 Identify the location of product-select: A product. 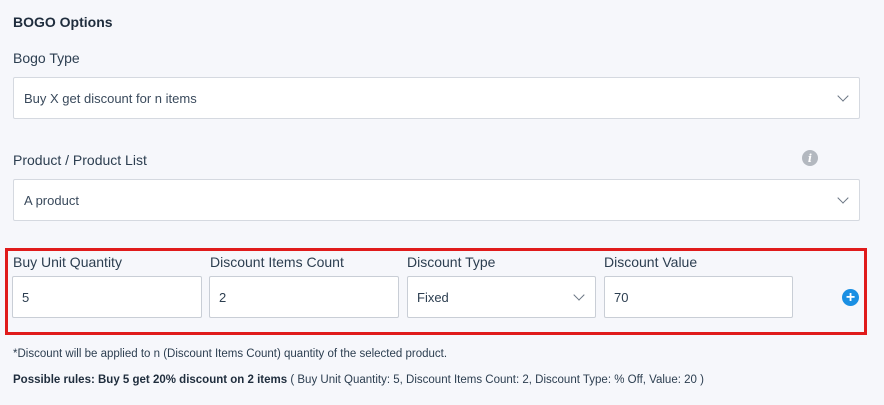
(436, 200).